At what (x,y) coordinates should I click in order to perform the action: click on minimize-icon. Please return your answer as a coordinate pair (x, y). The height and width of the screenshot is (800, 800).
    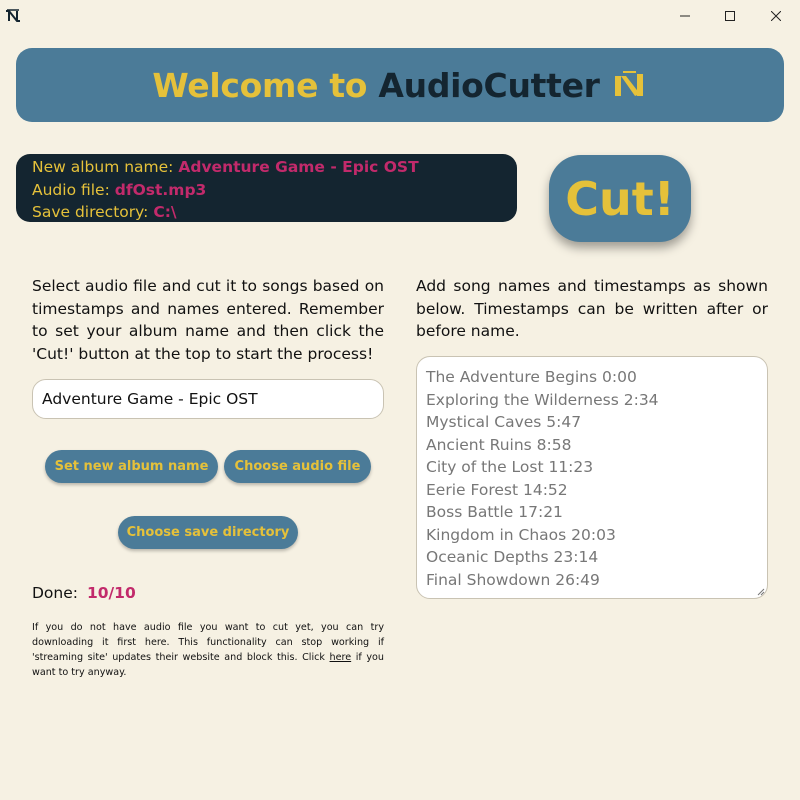
    Looking at the image, I should click on (685, 16).